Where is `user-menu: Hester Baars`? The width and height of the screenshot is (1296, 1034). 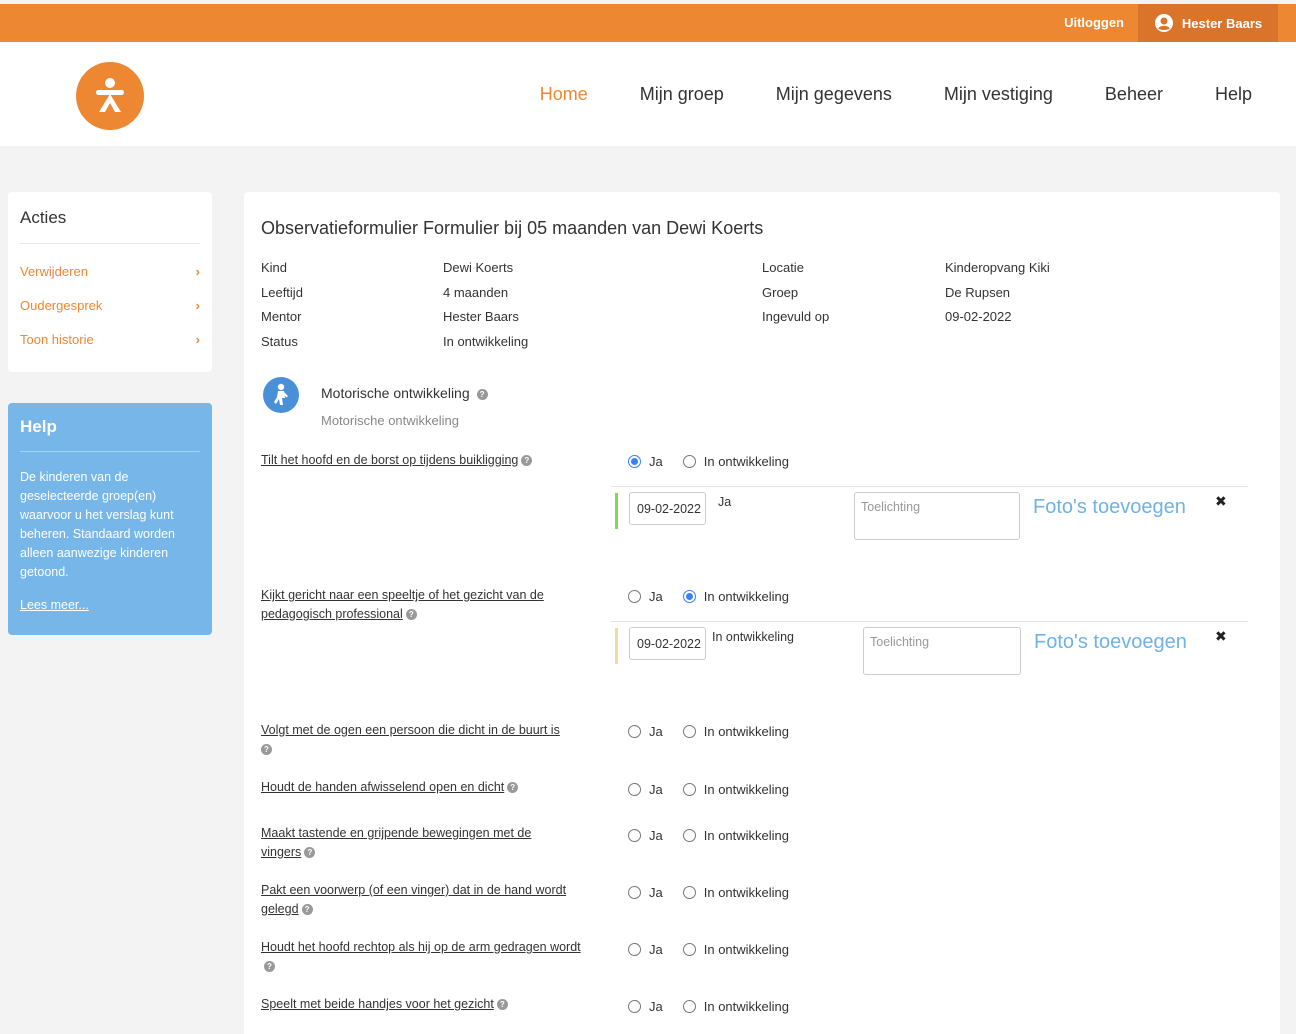 user-menu: Hester Baars is located at coordinates (1208, 23).